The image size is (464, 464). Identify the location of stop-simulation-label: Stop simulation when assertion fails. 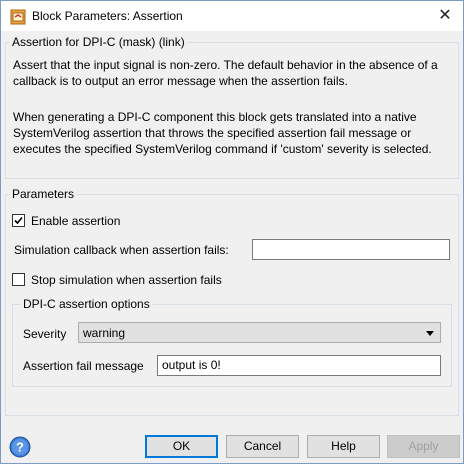
(126, 280).